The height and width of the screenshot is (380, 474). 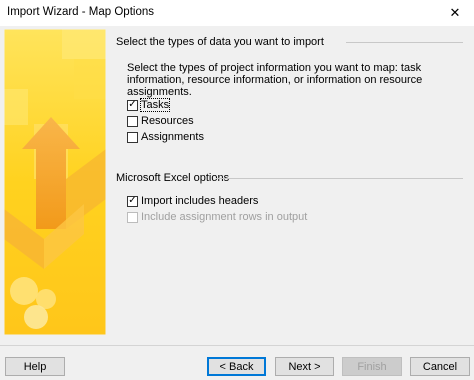 I want to click on import-headers-label: Import includes headers, so click(x=199, y=201).